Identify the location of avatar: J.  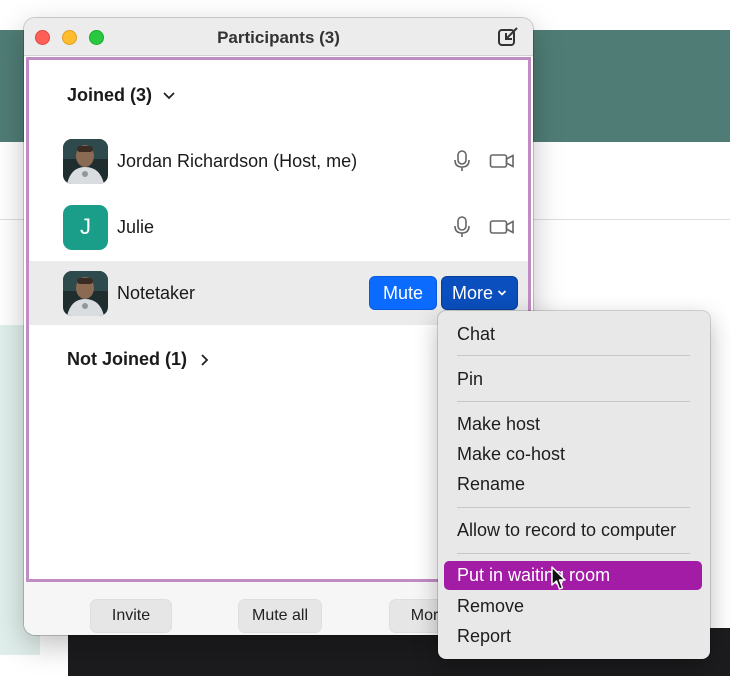
(85, 227).